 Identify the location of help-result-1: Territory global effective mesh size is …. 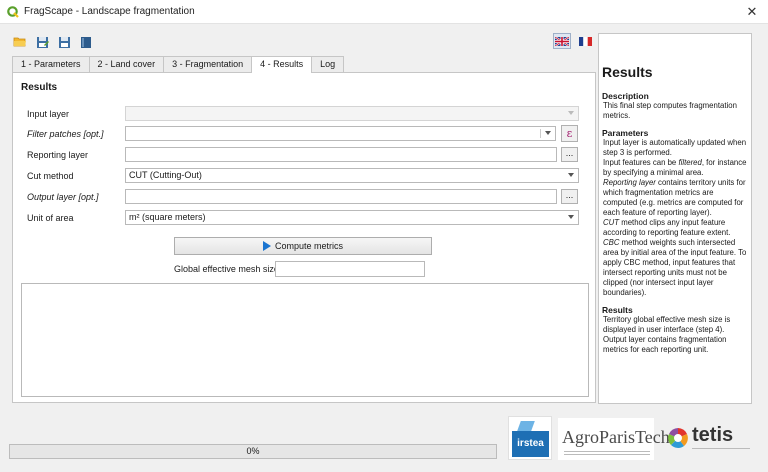
(667, 324).